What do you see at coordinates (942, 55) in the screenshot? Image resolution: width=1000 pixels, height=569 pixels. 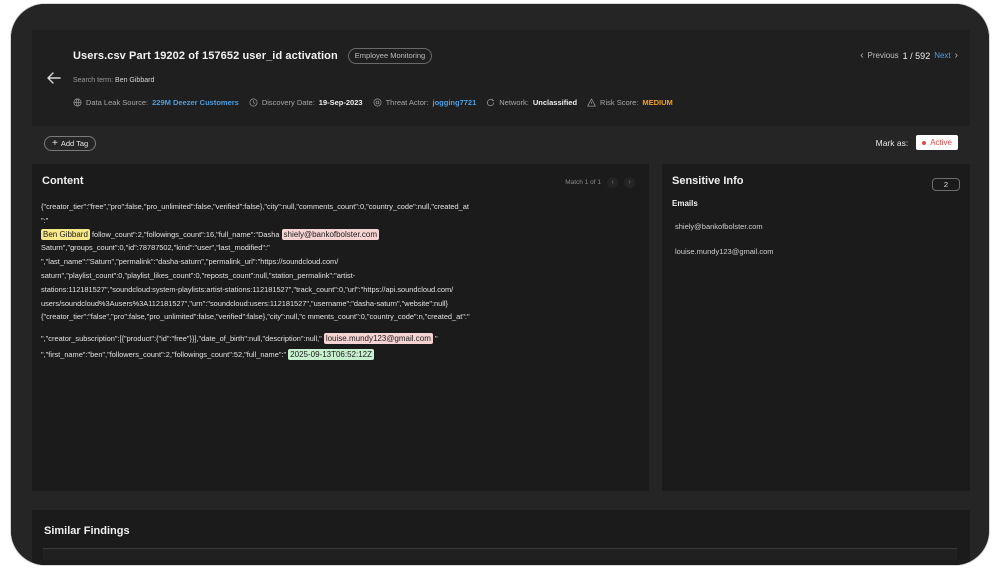 I see `next-button: Next` at bounding box center [942, 55].